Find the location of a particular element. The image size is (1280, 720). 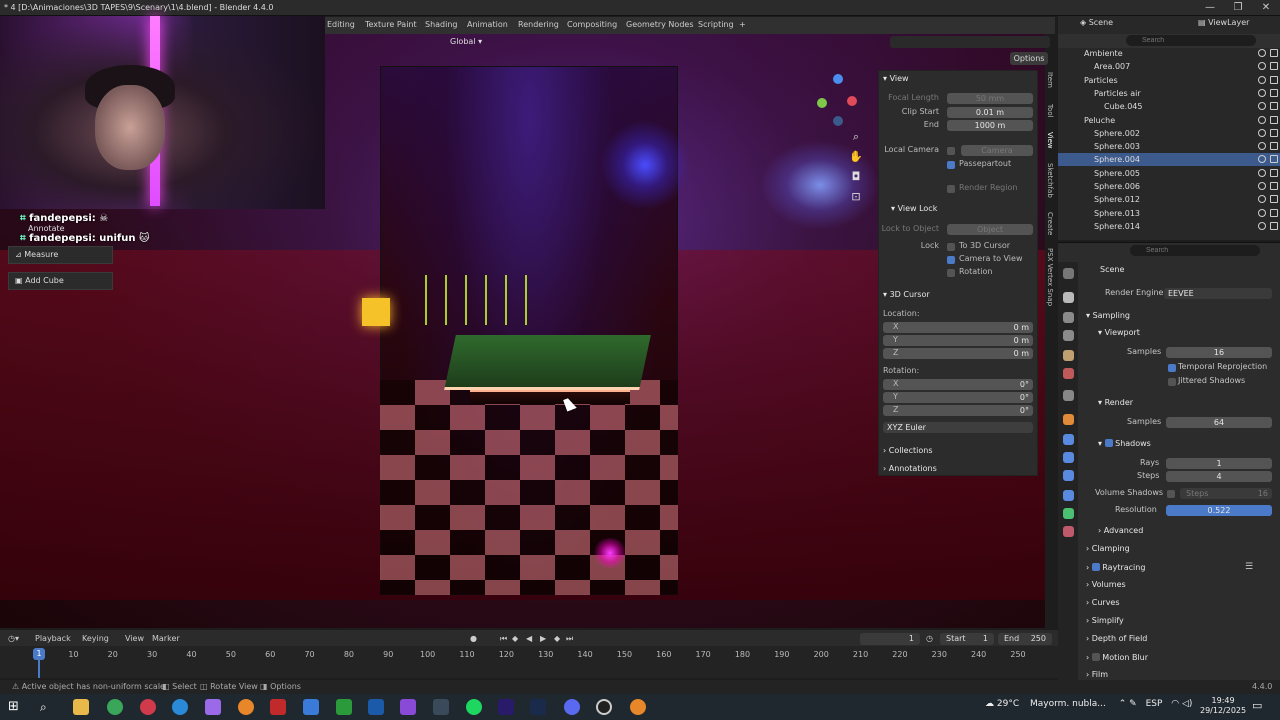

depth-of-field-panel: › Depth of Field is located at coordinates (1116, 638).